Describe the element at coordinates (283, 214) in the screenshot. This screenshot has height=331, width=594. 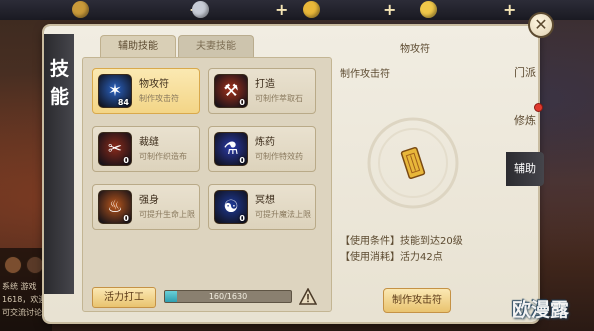
I see `skill-description: 可提升魔法上限` at that location.